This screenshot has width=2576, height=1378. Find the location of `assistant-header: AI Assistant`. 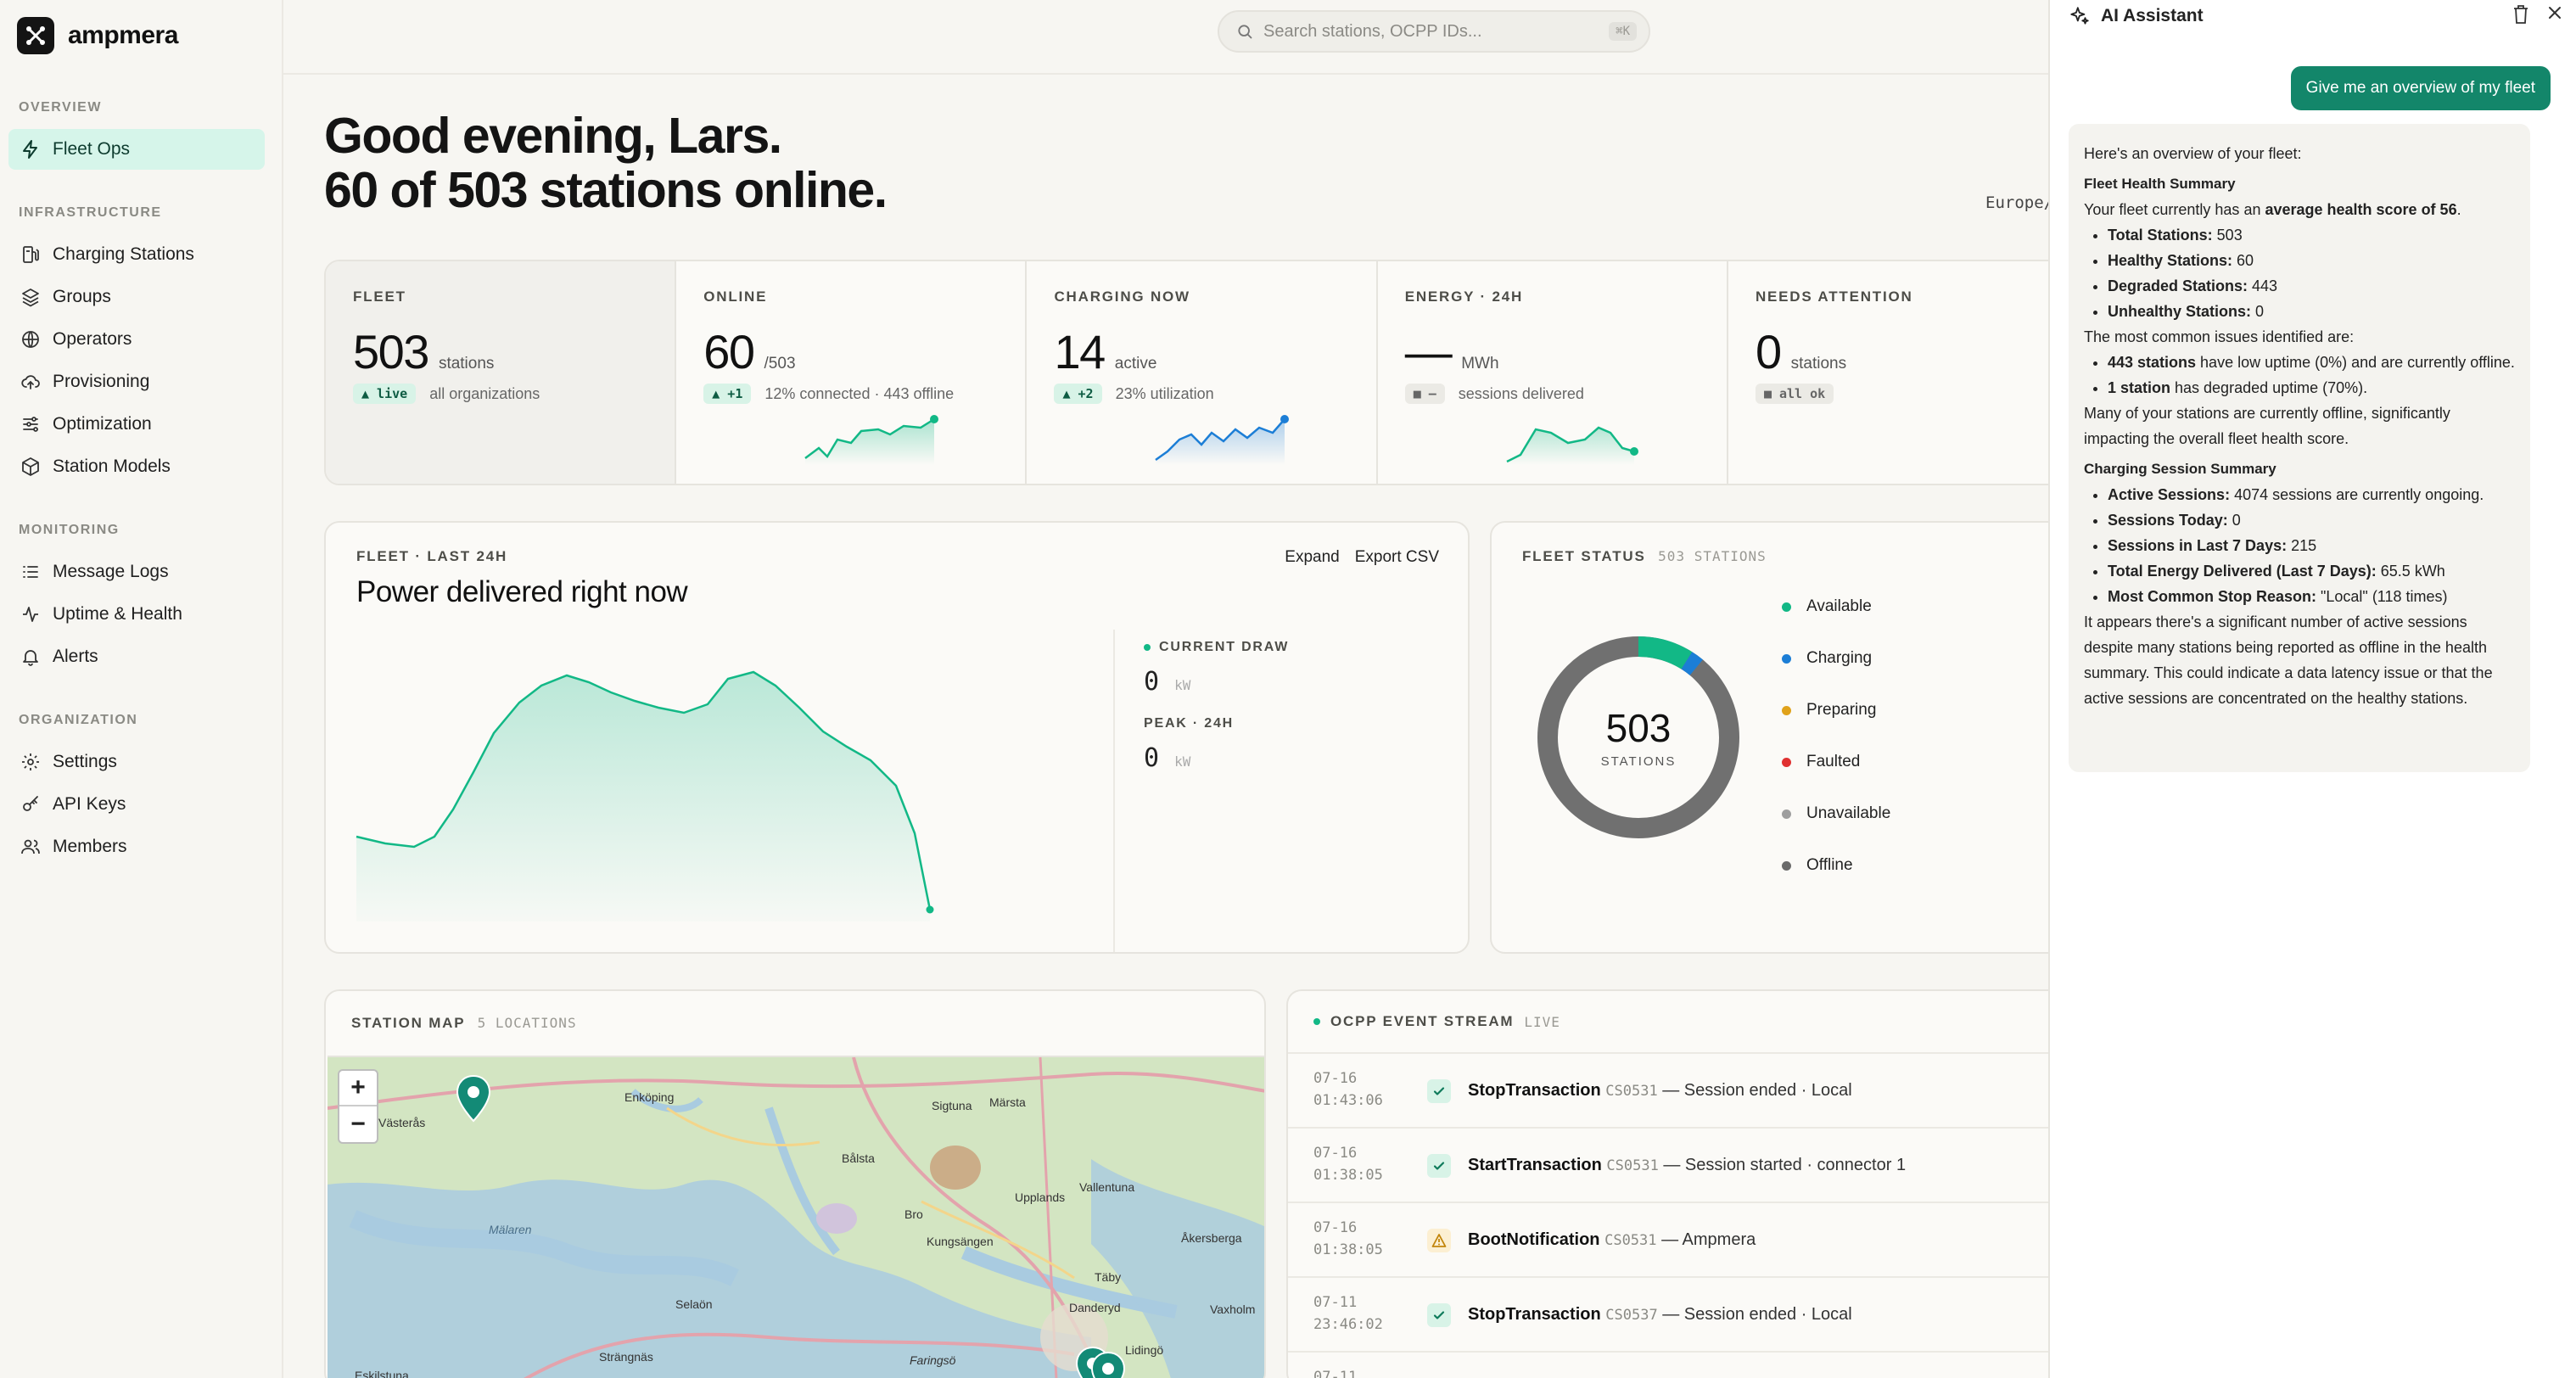

assistant-header: AI Assistant is located at coordinates (2136, 16).